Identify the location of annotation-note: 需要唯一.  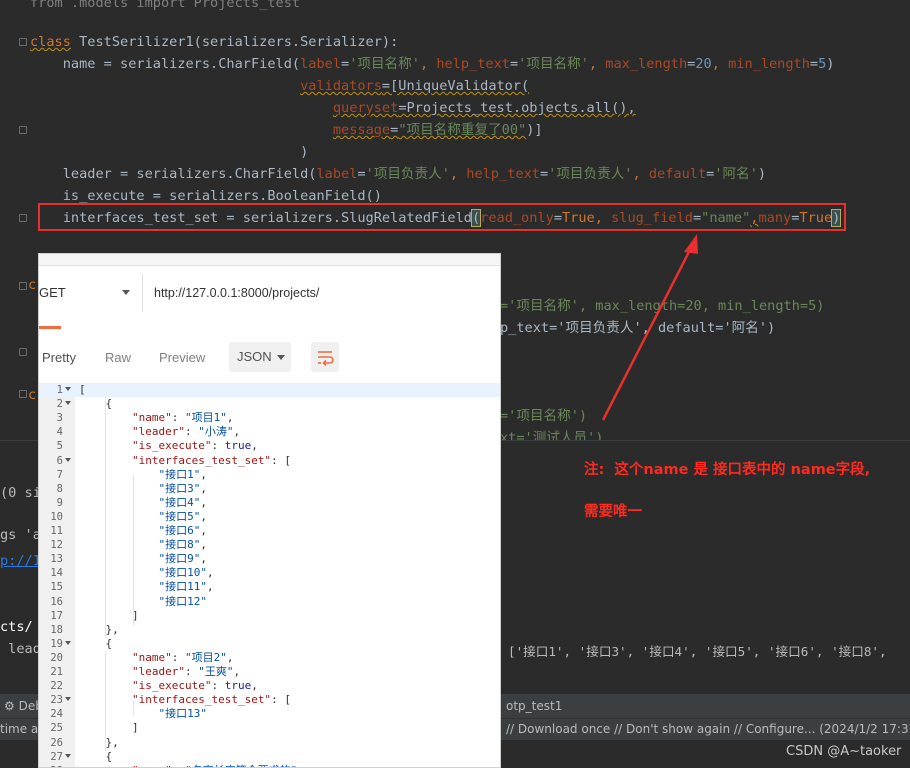
(613, 512).